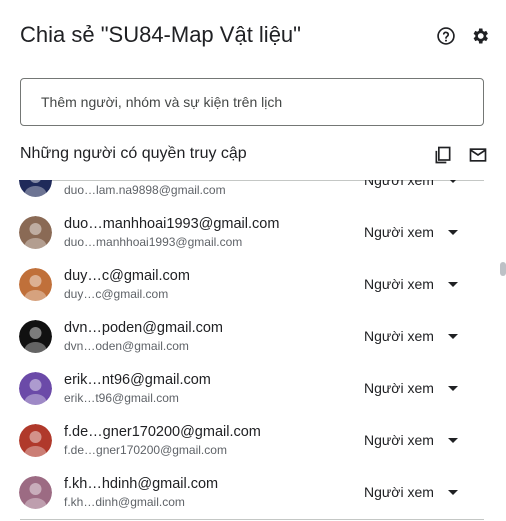 This screenshot has height=521, width=506. What do you see at coordinates (252, 519) in the screenshot?
I see `list-bottom-divider` at bounding box center [252, 519].